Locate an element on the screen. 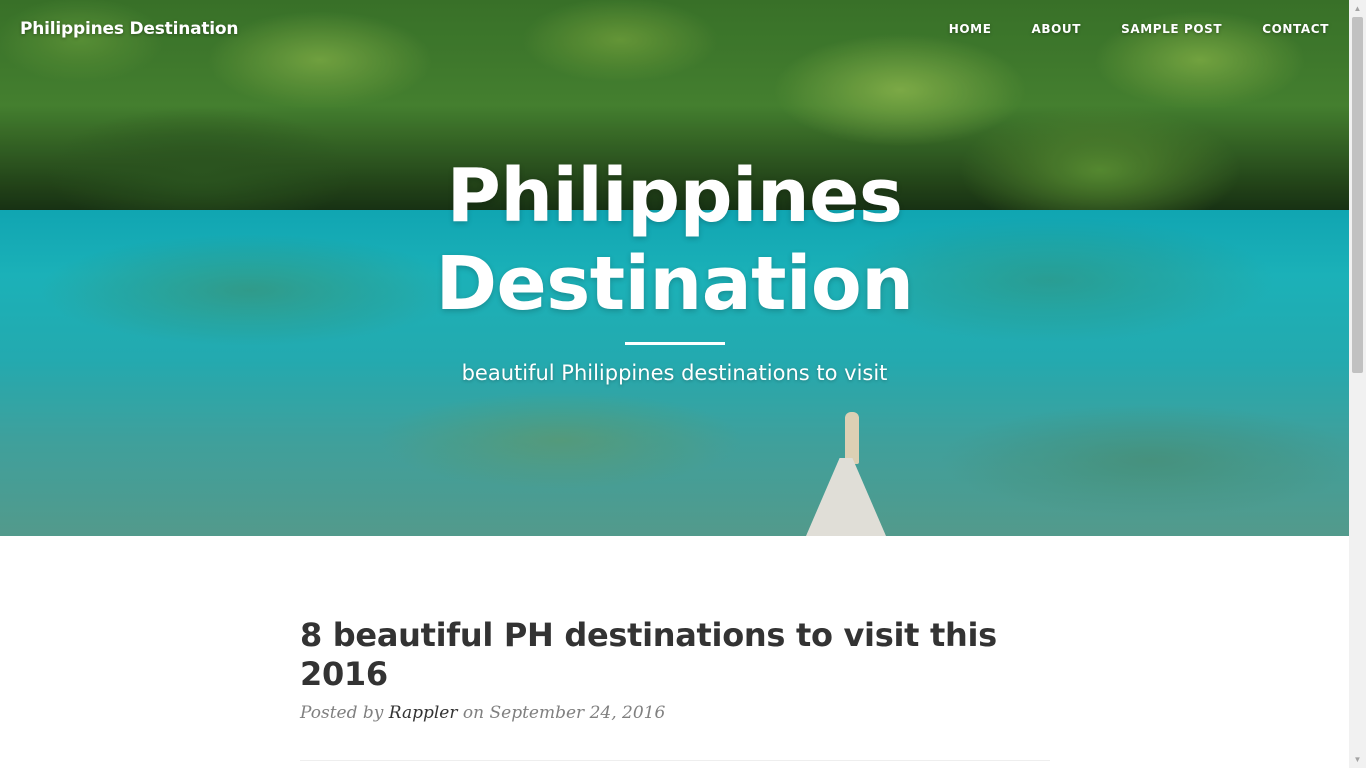 The height and width of the screenshot is (768, 1366). nav-link-home: HOME is located at coordinates (970, 29).